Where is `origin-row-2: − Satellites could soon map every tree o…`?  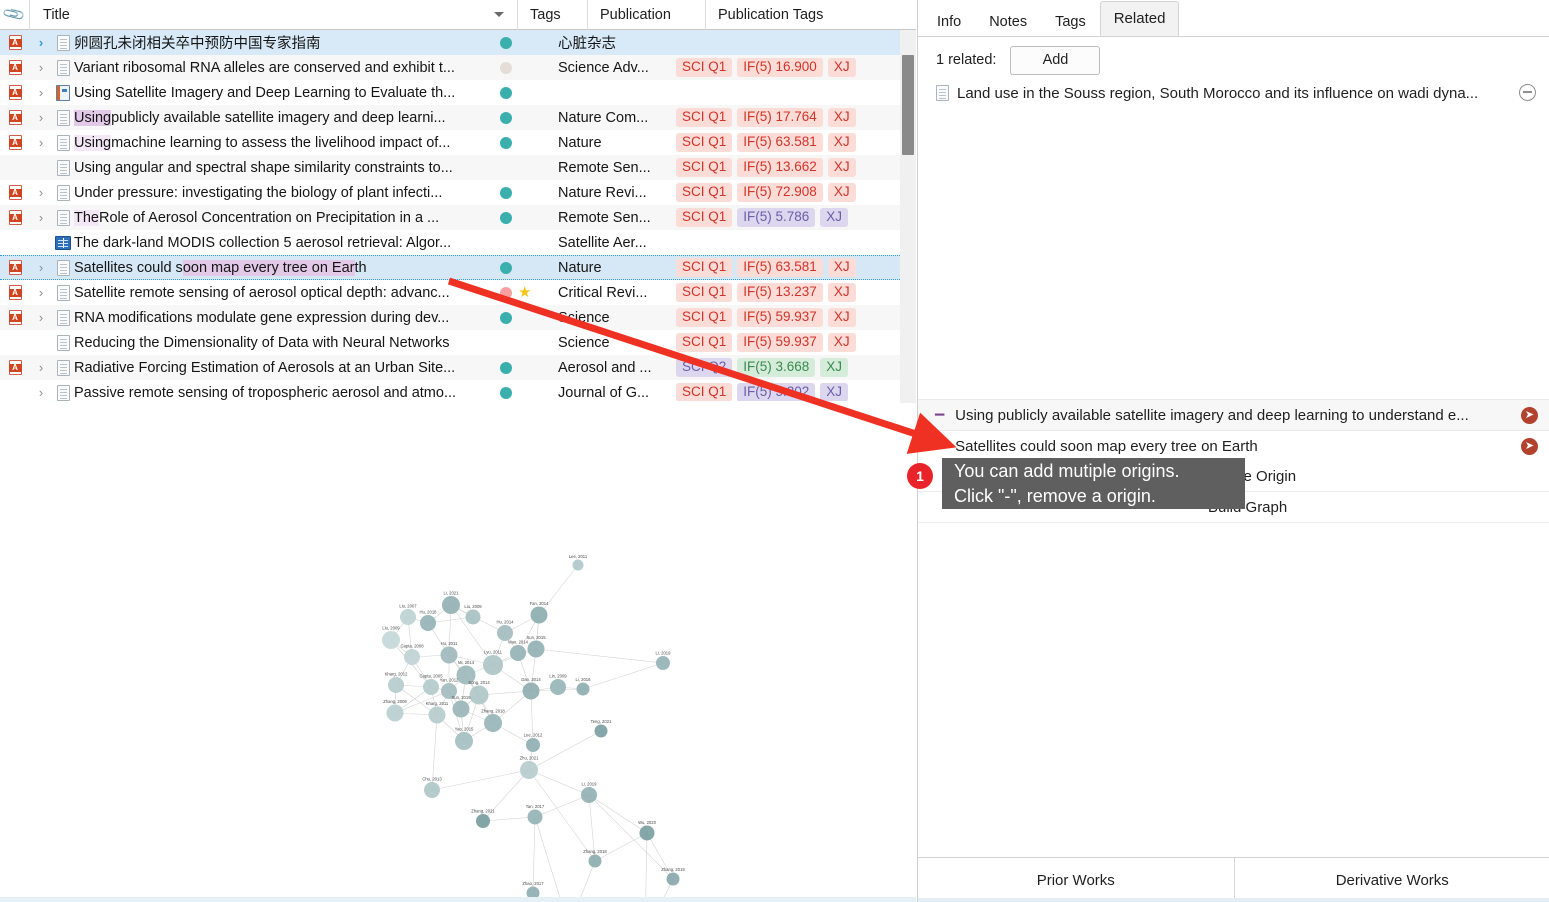
origin-row-2: − Satellites could soon map every tree o… is located at coordinates (1233, 445).